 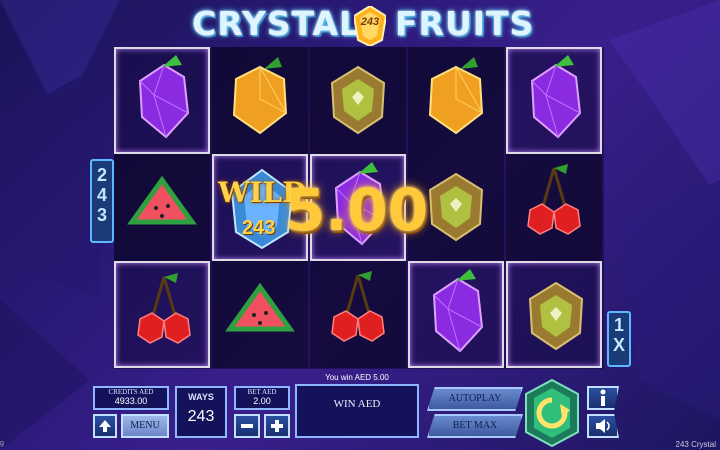 I want to click on ways-side-indicator: 243, so click(x=102, y=201).